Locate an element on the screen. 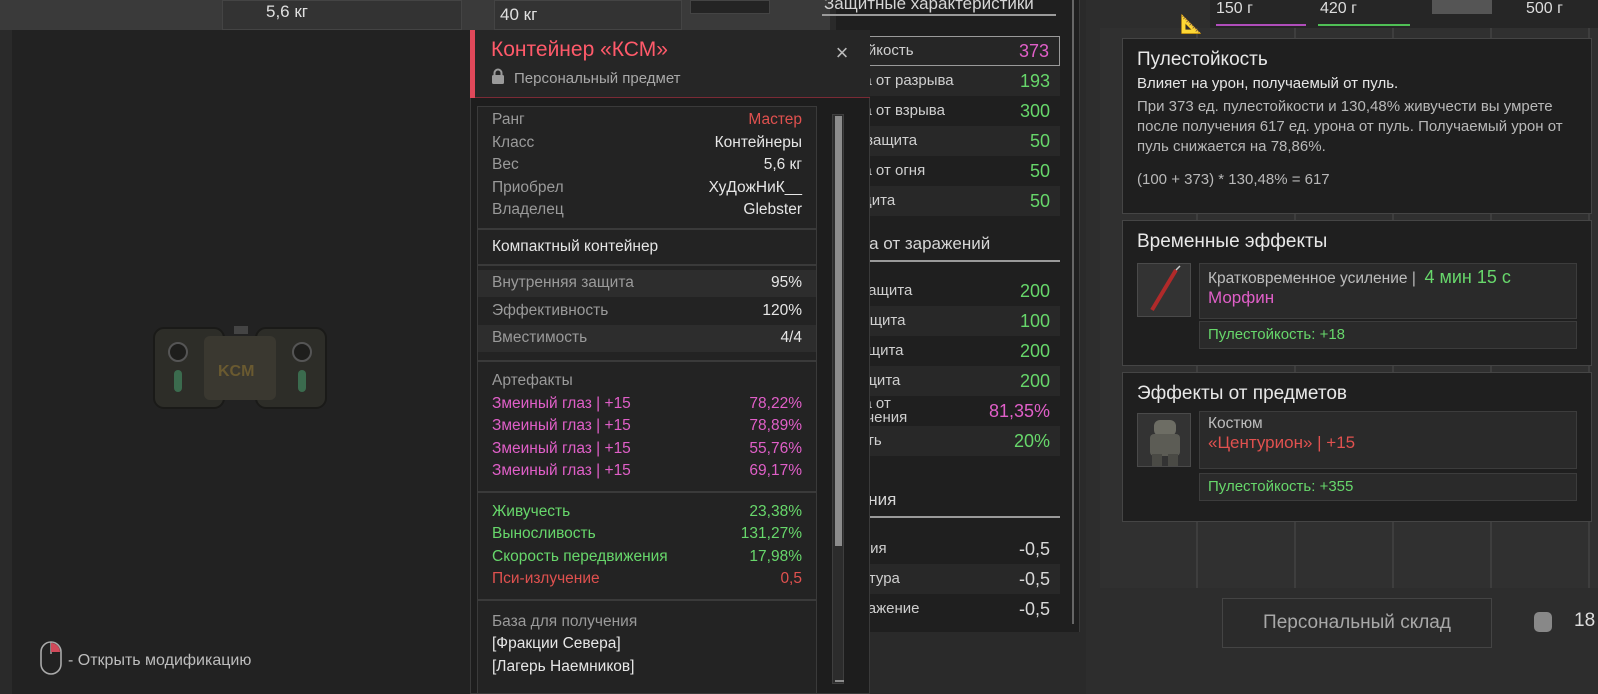  effect-row: Выносливость 131,27% is located at coordinates (647, 534).